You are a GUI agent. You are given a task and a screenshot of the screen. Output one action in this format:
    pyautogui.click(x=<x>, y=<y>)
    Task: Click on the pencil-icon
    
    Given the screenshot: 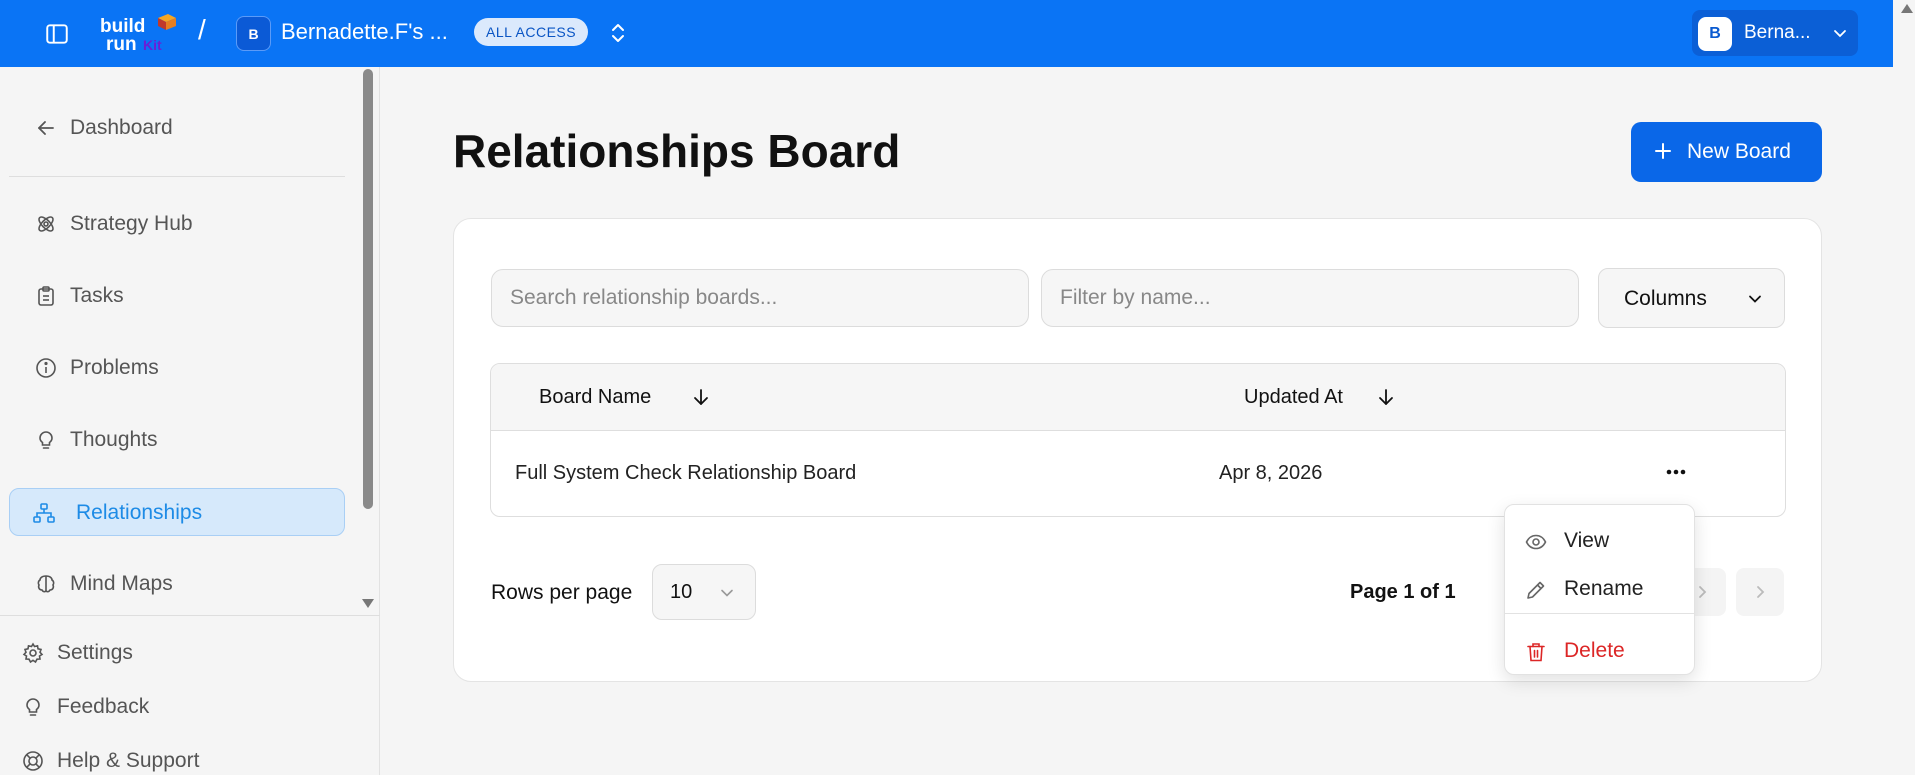 What is the action you would take?
    pyautogui.click(x=1536, y=590)
    